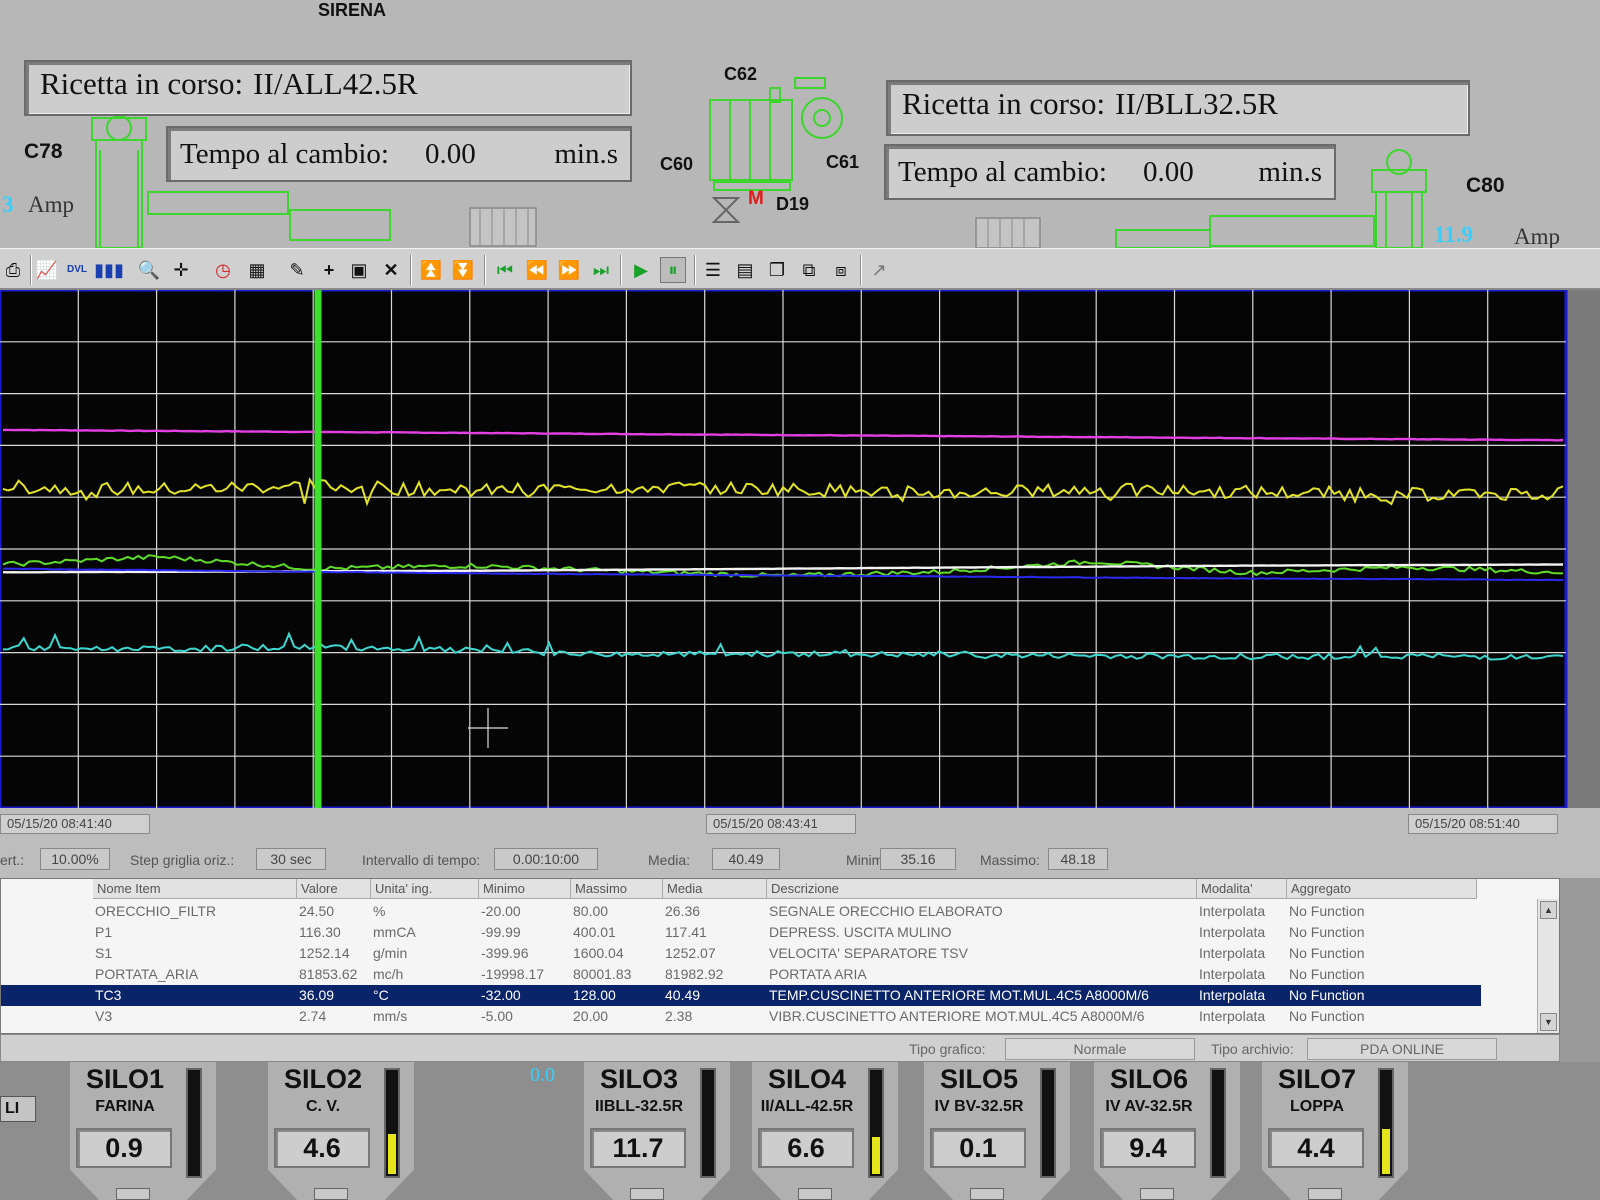  What do you see at coordinates (505, 270) in the screenshot?
I see `first-icon: ⏮` at bounding box center [505, 270].